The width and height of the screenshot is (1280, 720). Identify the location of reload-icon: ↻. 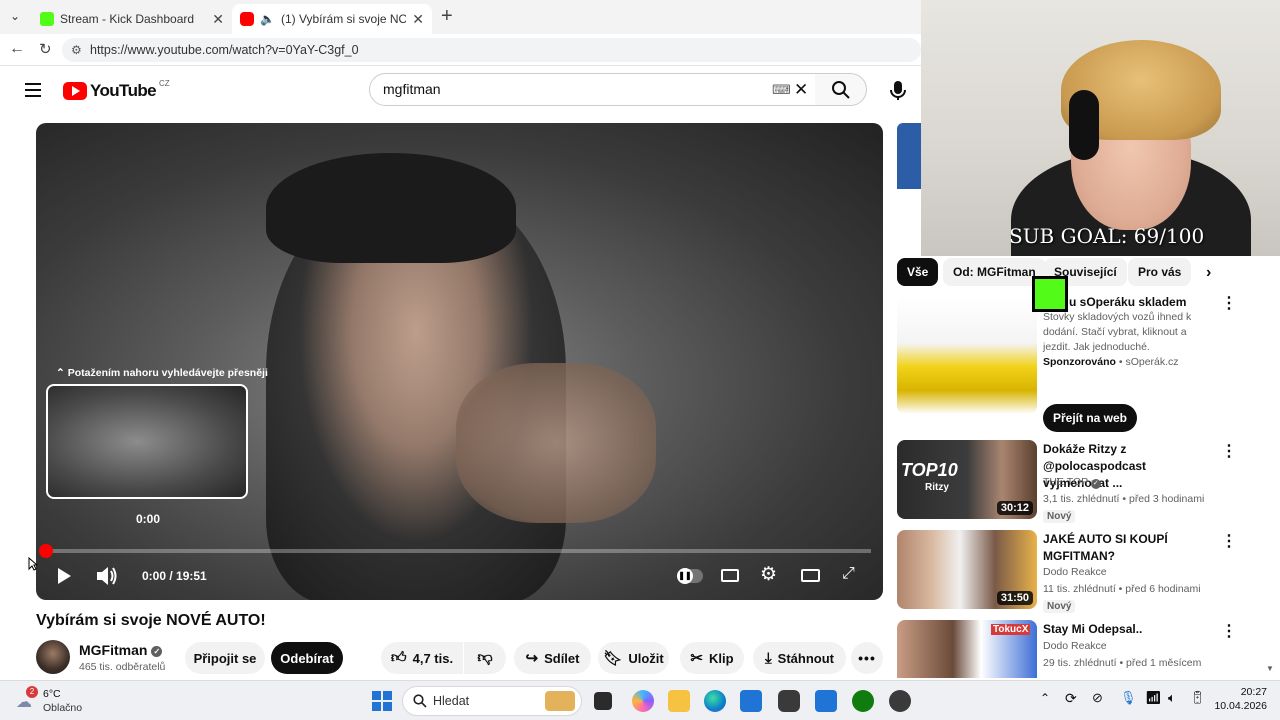
(45, 49).